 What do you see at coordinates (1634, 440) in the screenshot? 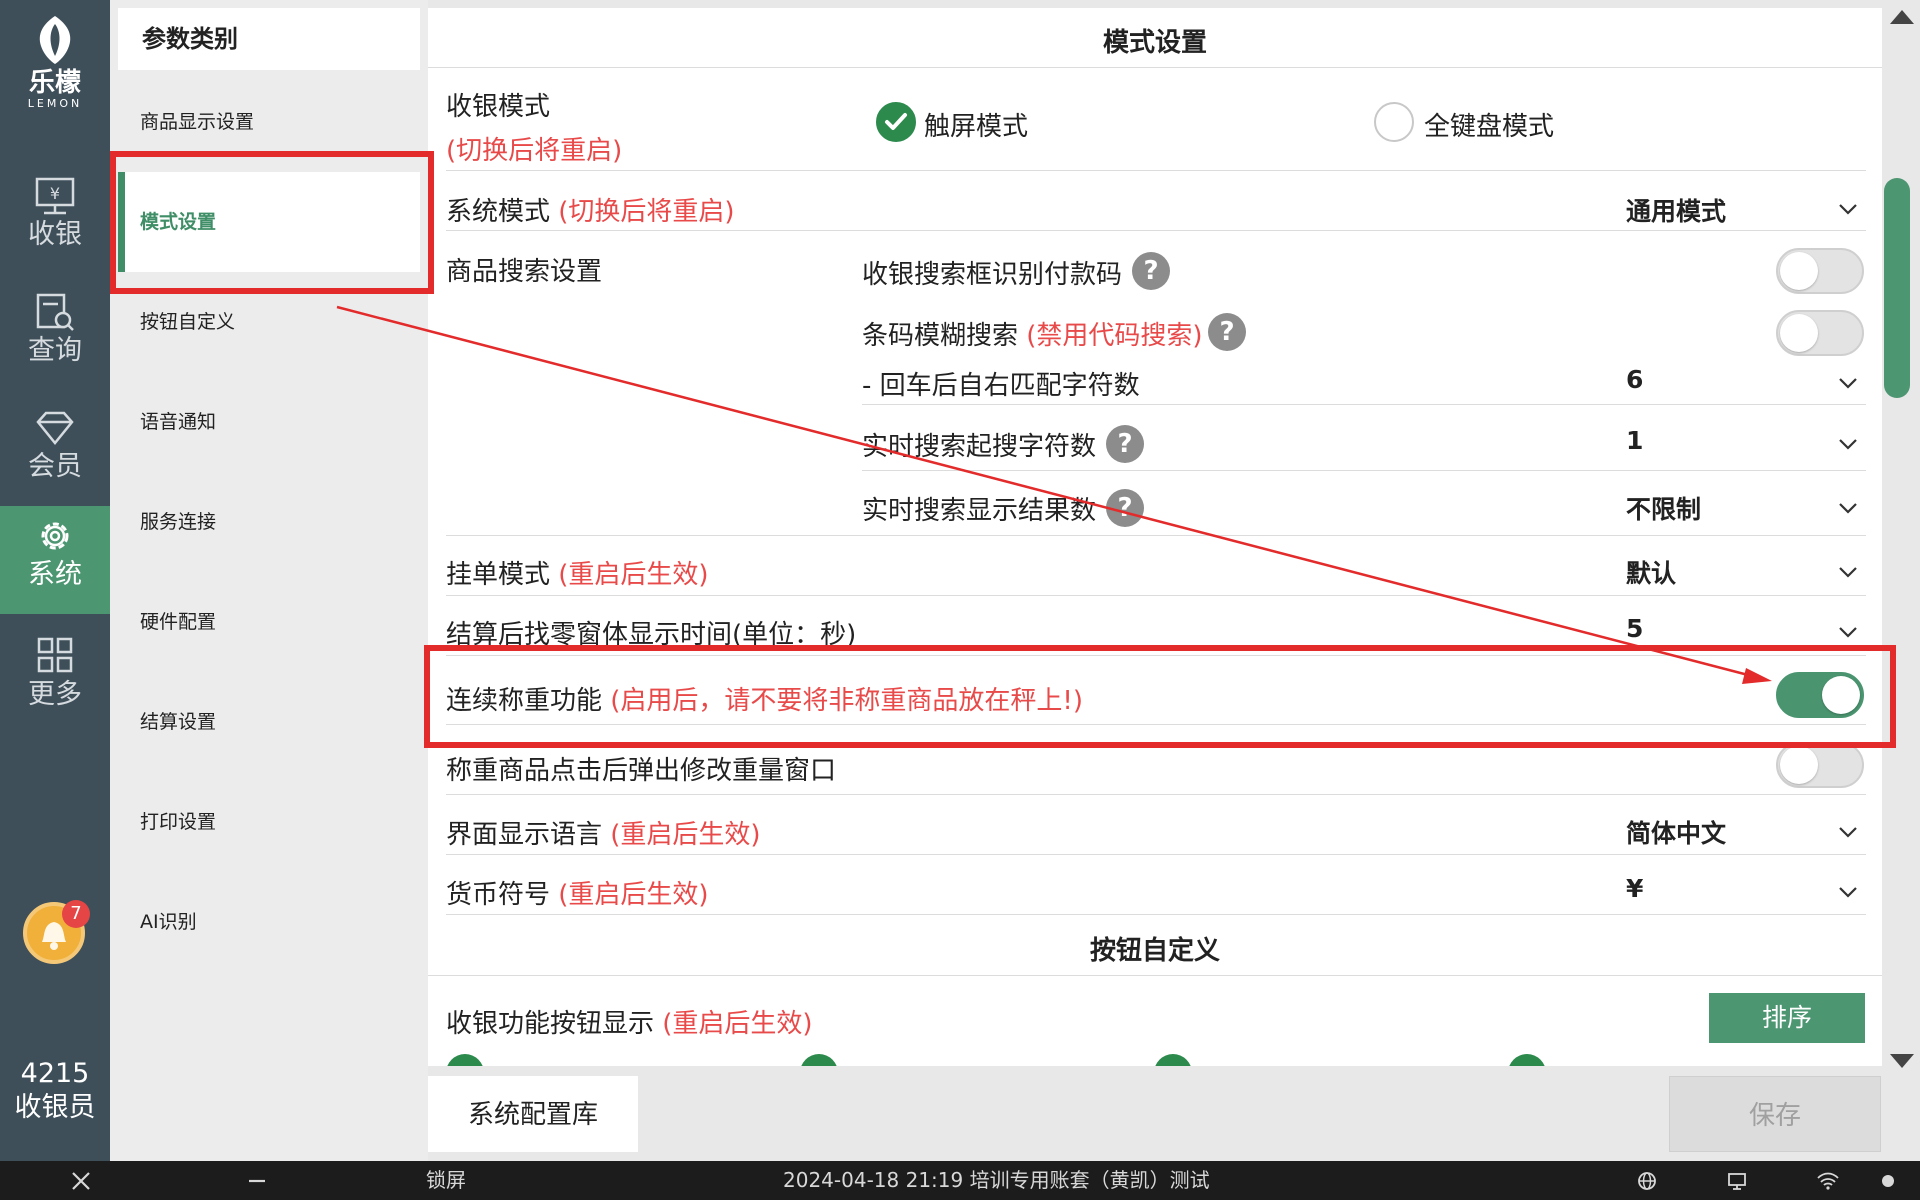
I see `realtime-start-value: 1` at bounding box center [1634, 440].